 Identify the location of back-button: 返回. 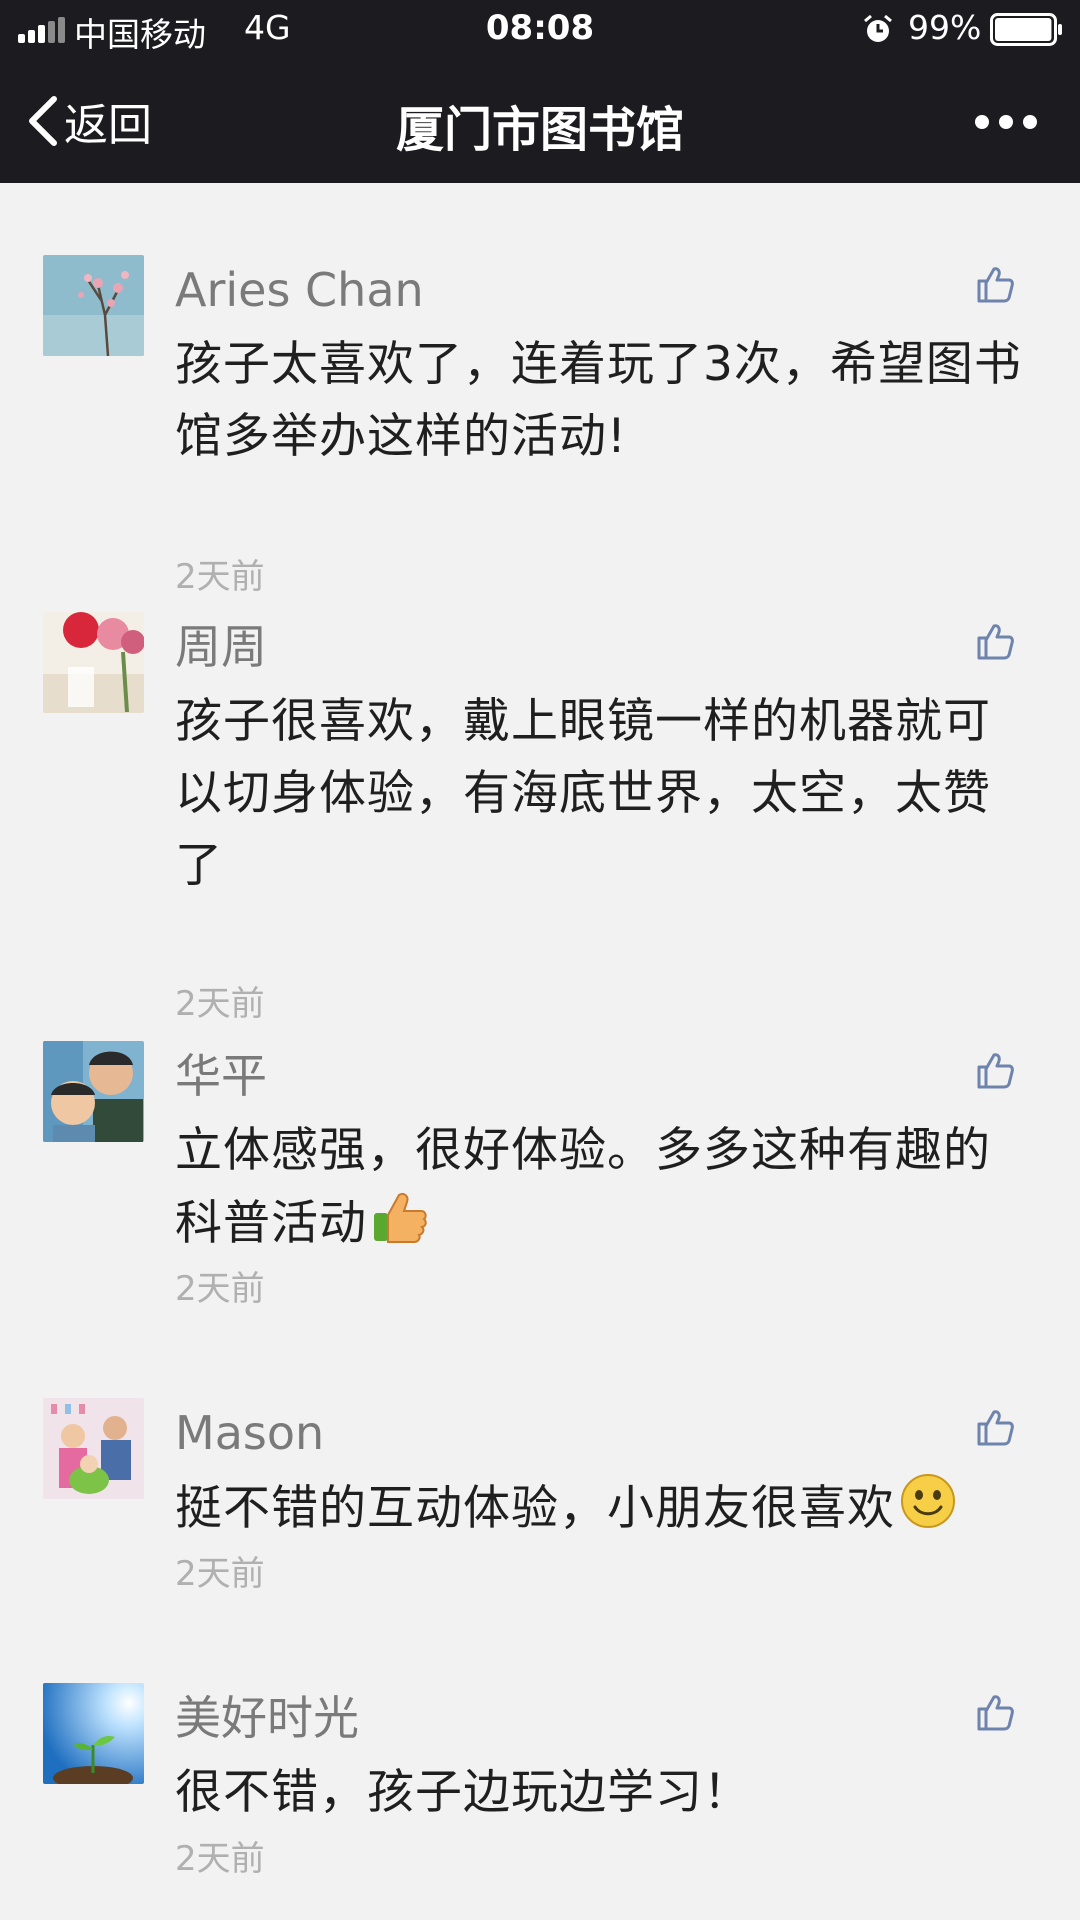
(88, 121).